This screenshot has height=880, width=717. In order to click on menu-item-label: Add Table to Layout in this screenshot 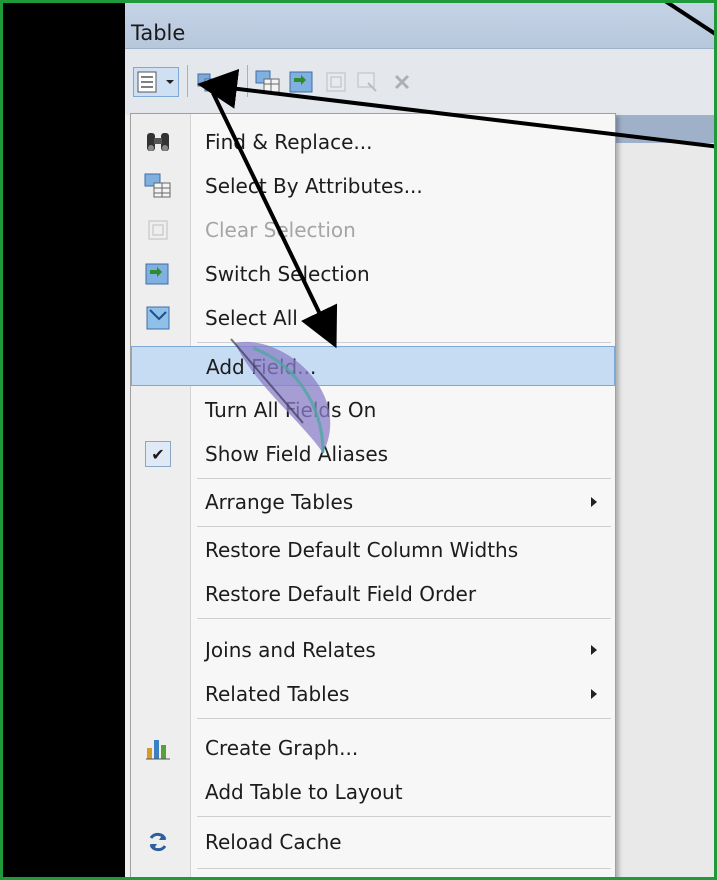, I will do `click(304, 792)`.